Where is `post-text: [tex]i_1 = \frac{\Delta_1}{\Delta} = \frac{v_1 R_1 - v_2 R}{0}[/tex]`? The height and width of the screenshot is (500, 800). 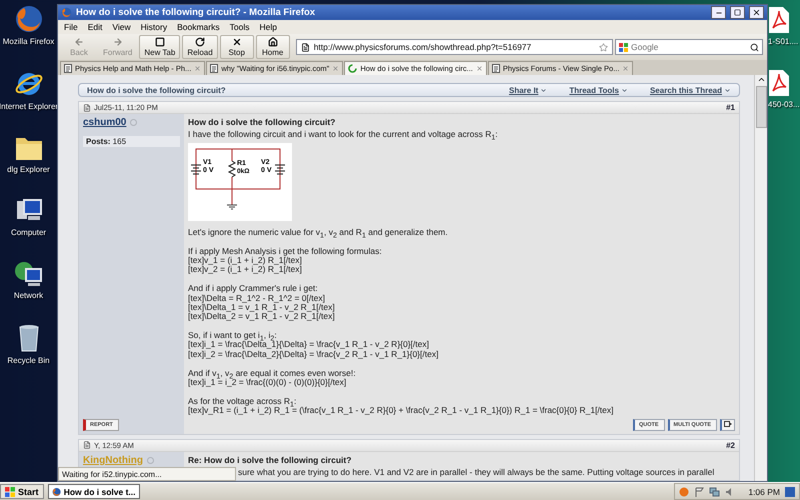 post-text: [tex]i_1 = \frac{\Delta_1}{\Delta} = \frac{v_1 R_1 - v_2 R}{0}[/tex] is located at coordinates (309, 345).